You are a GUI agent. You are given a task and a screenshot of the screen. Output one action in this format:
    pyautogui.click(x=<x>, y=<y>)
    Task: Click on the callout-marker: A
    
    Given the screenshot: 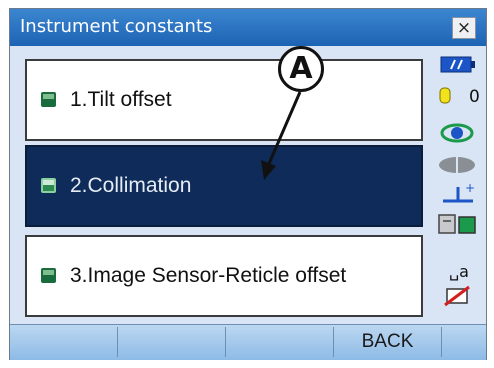 What is the action you would take?
    pyautogui.click(x=301, y=69)
    